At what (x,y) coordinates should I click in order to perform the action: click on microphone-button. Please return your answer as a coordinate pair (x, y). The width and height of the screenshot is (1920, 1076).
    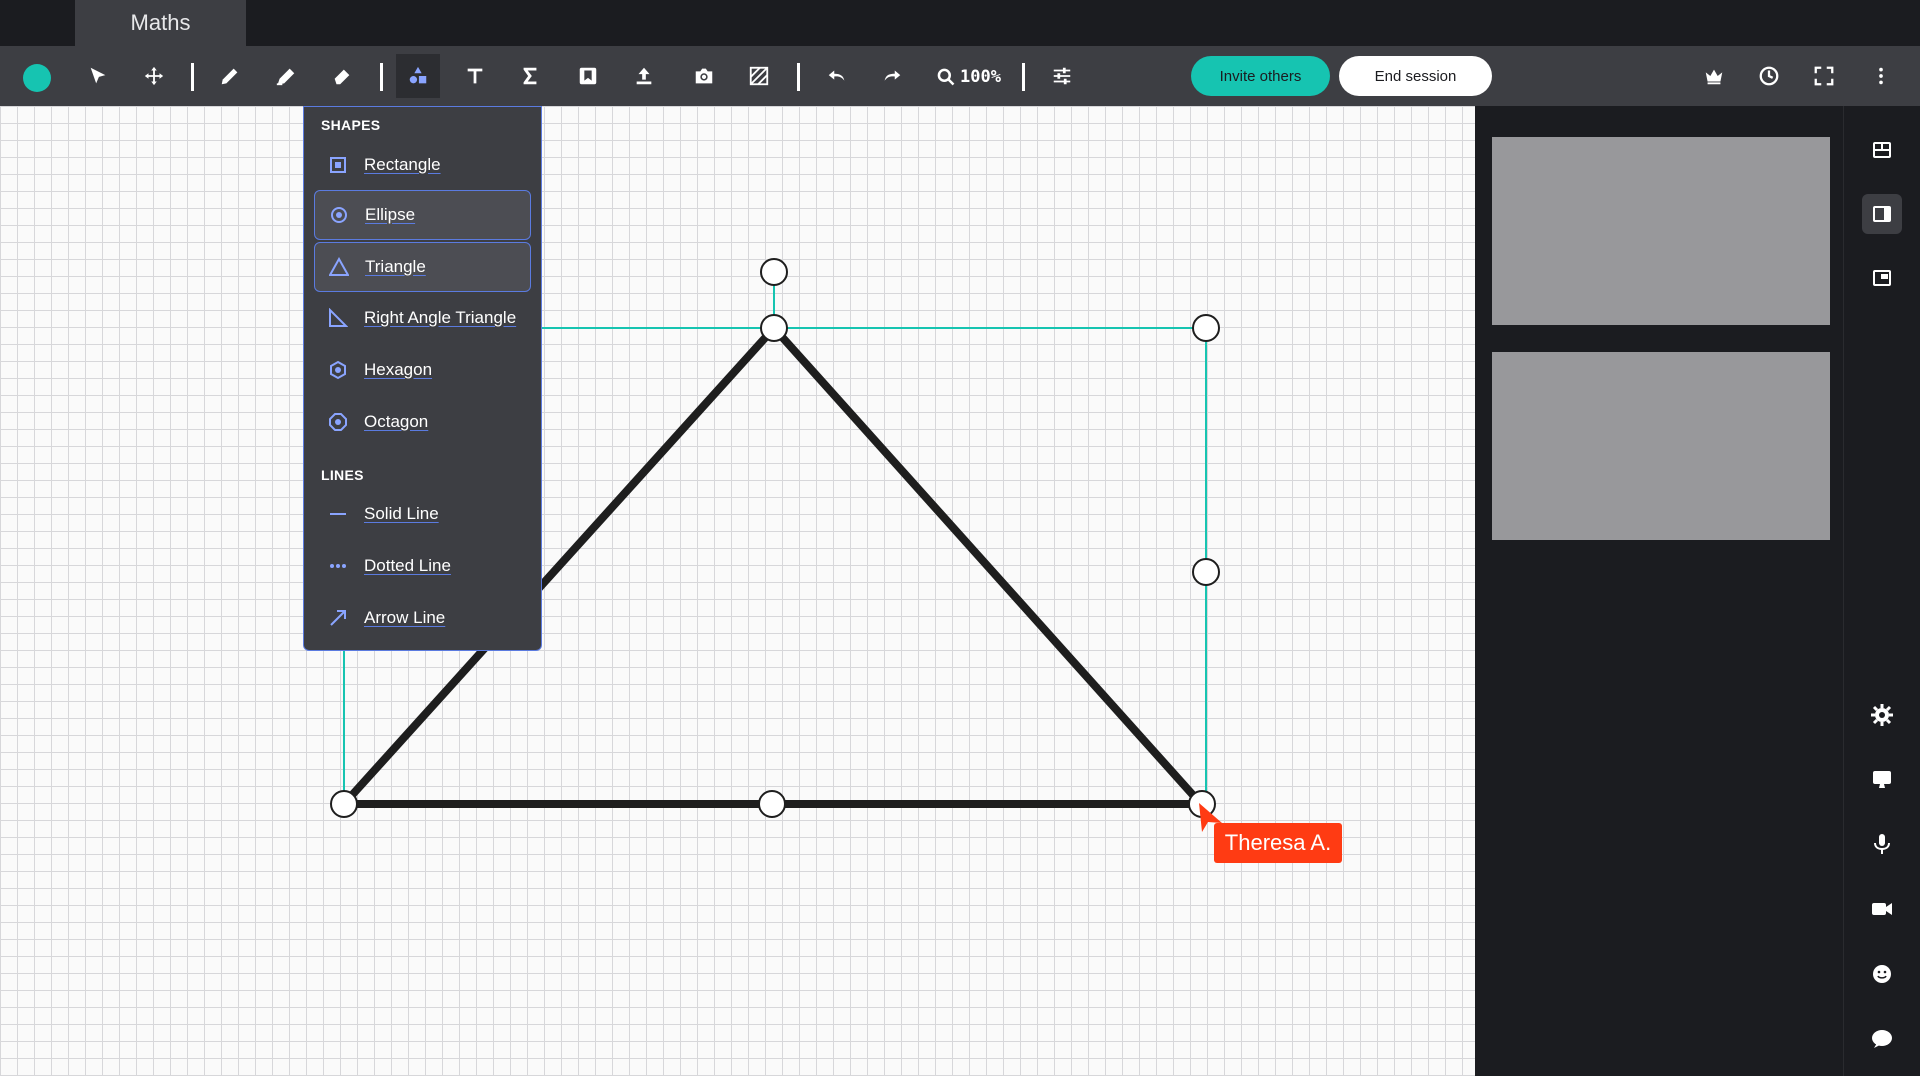
    Looking at the image, I should click on (1882, 844).